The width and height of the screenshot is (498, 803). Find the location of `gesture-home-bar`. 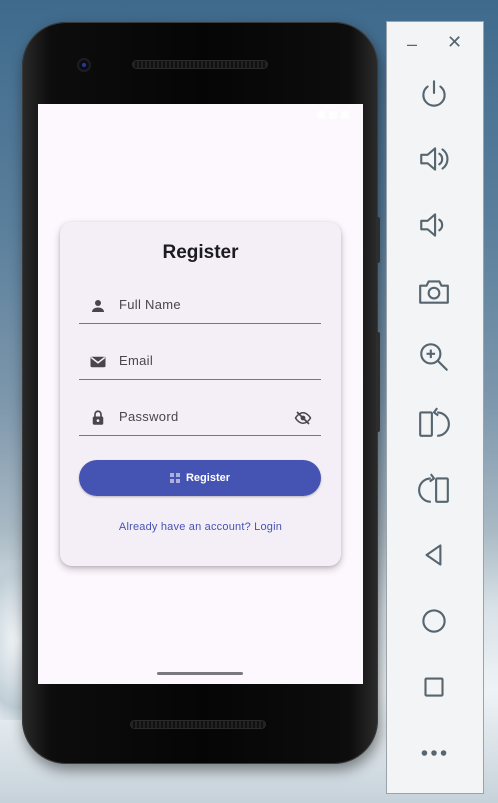

gesture-home-bar is located at coordinates (200, 673).